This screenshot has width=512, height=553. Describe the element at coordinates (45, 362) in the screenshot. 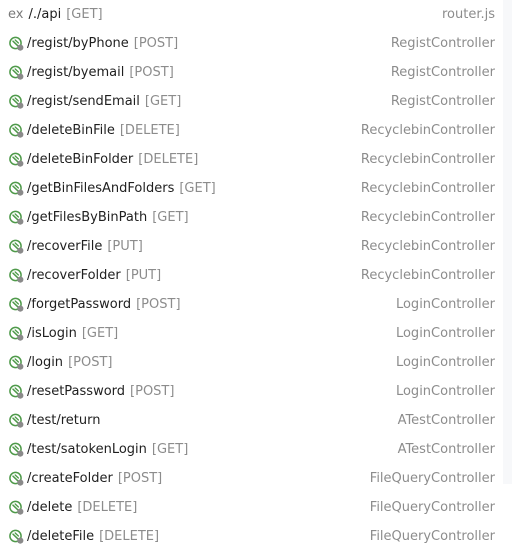

I see `endpoint-path: /login` at that location.